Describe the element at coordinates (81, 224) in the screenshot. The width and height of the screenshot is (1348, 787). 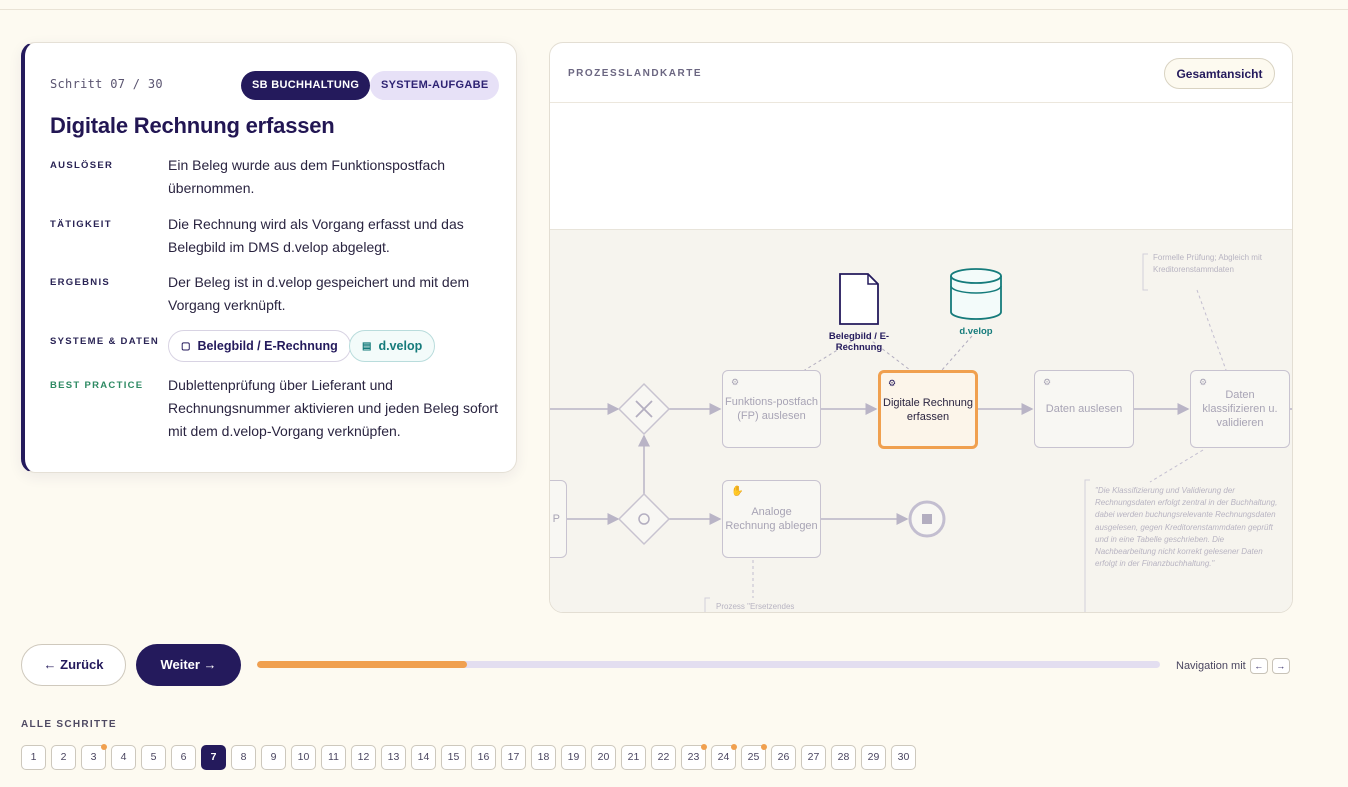
I see `activity-label: TÄTIGKEIT` at that location.